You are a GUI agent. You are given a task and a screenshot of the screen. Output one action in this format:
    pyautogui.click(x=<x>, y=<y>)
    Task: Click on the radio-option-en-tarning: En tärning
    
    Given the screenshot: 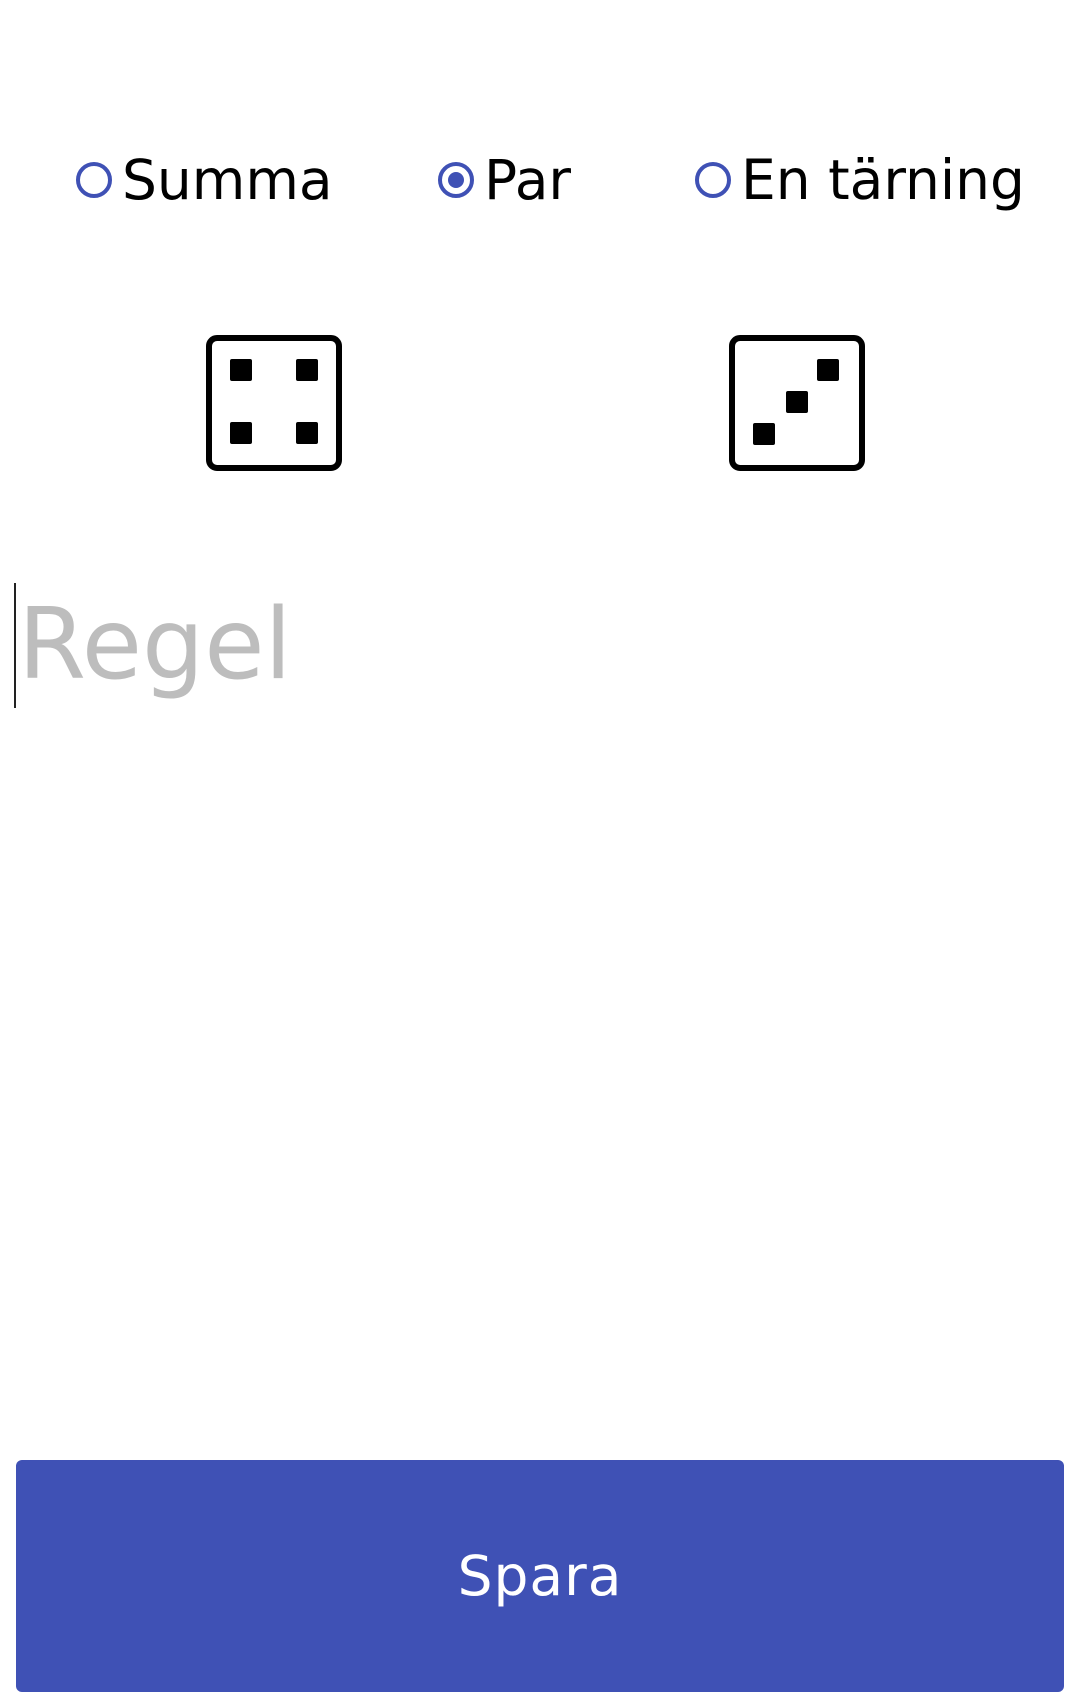 What is the action you would take?
    pyautogui.click(x=860, y=180)
    